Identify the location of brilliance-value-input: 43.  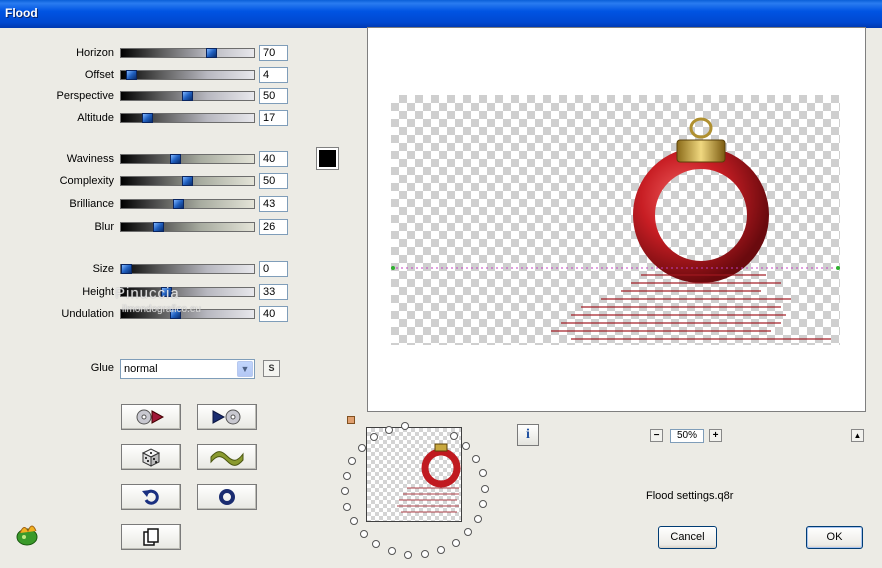
(273, 204).